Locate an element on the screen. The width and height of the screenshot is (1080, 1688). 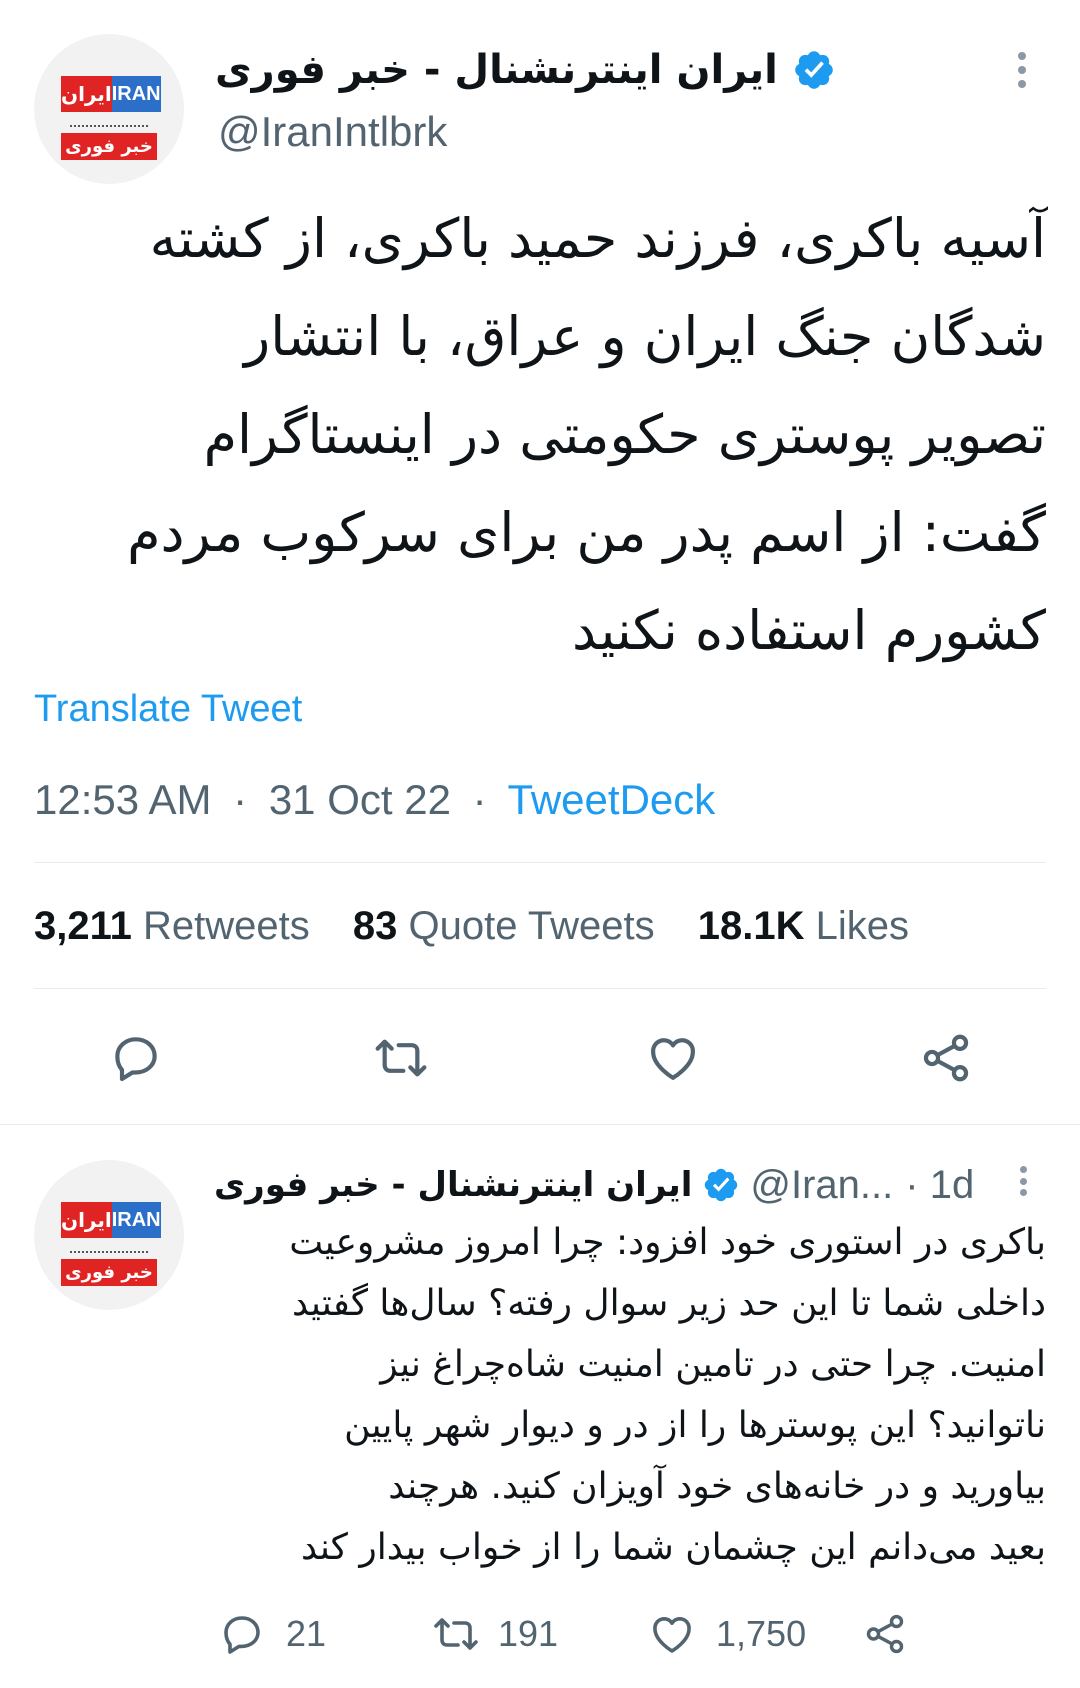
translate-tweet-link: Translate Tweet is located at coordinates (168, 709).